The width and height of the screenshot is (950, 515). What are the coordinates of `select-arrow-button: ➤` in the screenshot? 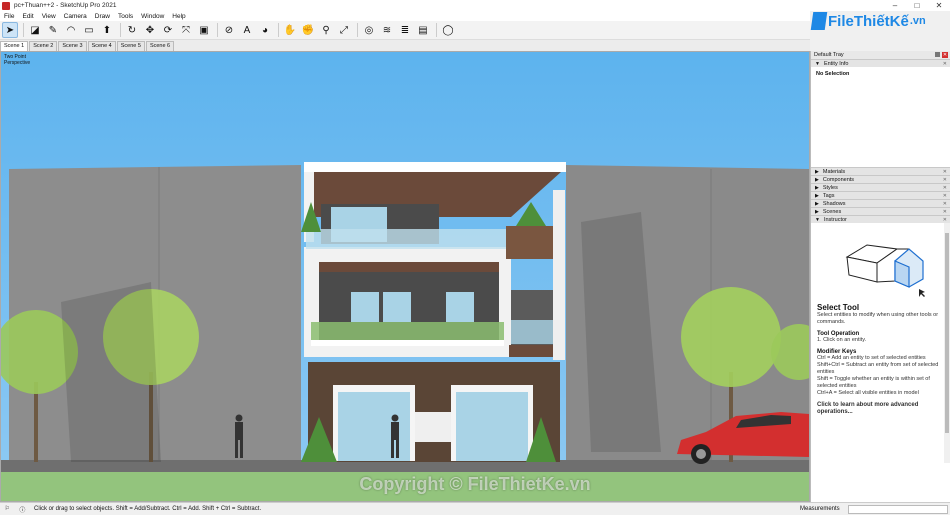 It's located at (10, 30).